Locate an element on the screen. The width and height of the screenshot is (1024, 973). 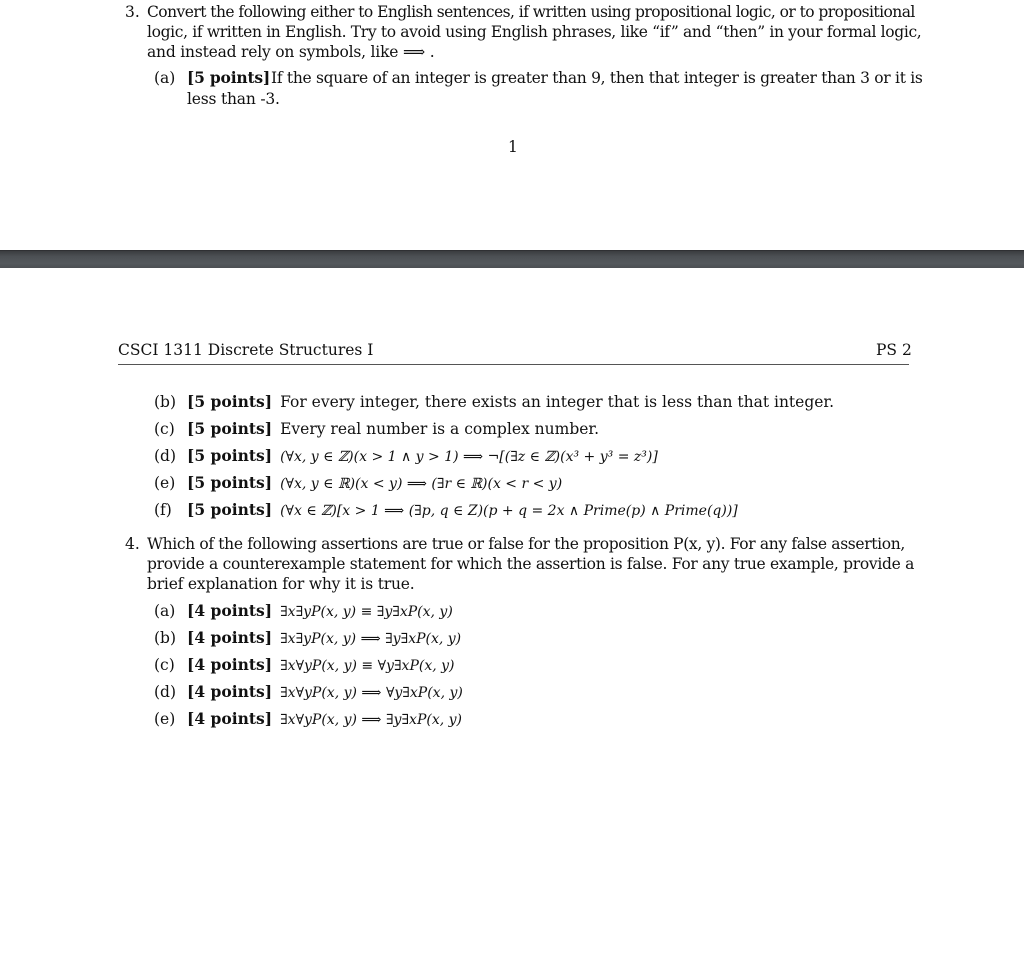
part-label: (a) is located at coordinates (165, 611).